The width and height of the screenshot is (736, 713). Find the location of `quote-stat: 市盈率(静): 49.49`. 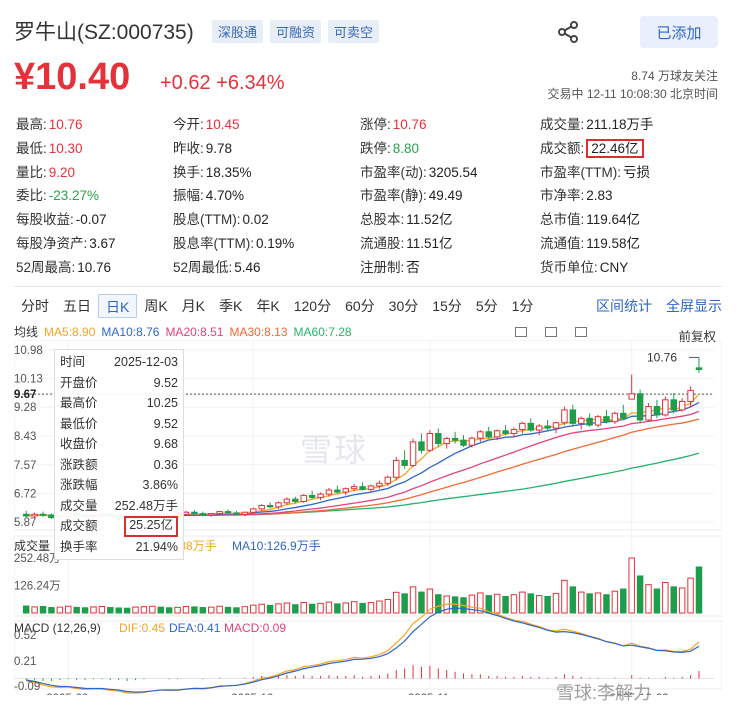

quote-stat: 市盈率(静): 49.49 is located at coordinates (411, 194).